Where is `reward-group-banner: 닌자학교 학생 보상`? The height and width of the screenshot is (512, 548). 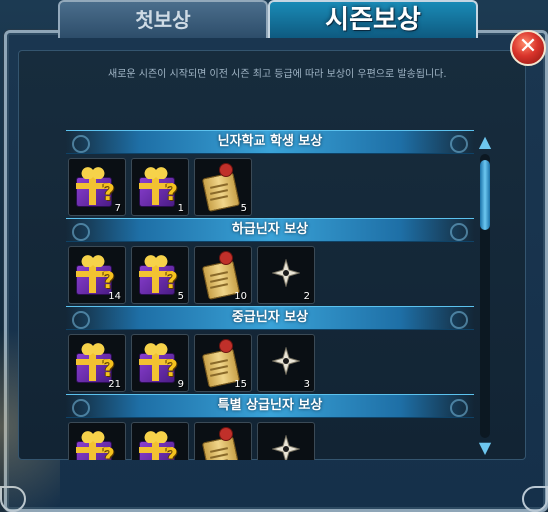 reward-group-banner: 닌자학교 학생 보상 is located at coordinates (270, 142).